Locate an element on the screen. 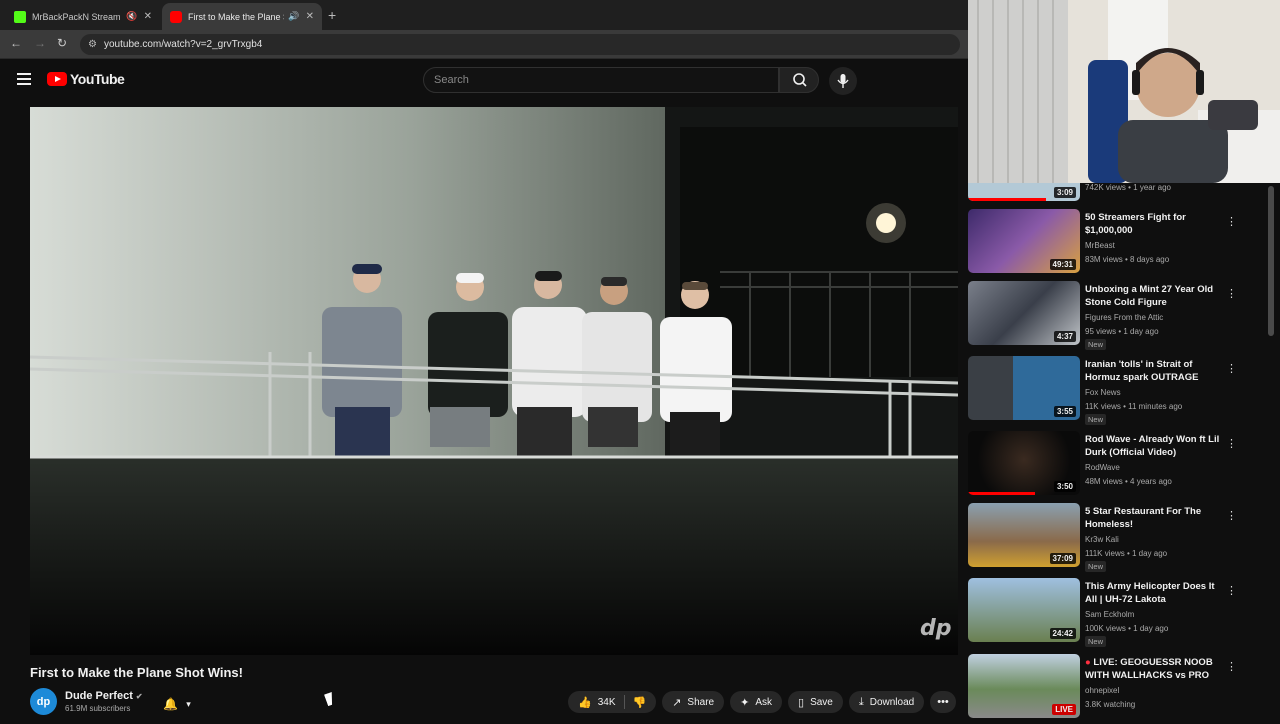 The image size is (1280, 724). video-thumbnail: 4:37 is located at coordinates (1024, 313).